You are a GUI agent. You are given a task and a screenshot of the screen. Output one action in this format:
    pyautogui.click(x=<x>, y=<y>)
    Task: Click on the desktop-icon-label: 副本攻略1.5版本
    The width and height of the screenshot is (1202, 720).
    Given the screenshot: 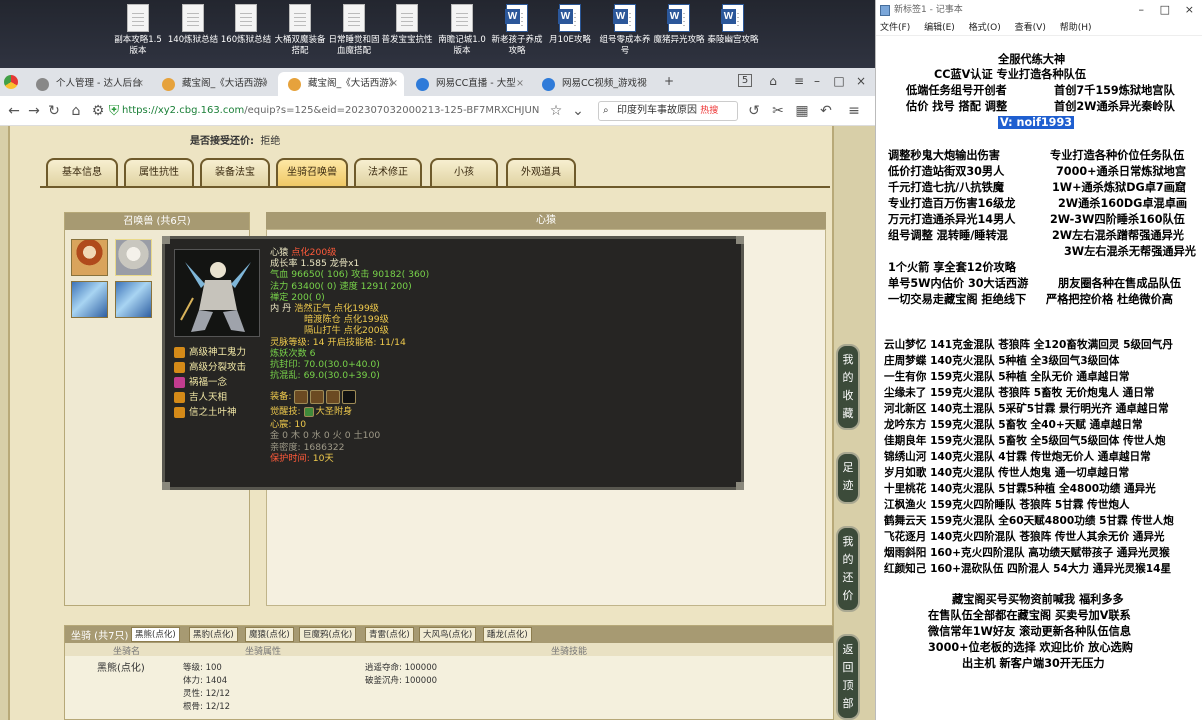 What is the action you would take?
    pyautogui.click(x=138, y=45)
    